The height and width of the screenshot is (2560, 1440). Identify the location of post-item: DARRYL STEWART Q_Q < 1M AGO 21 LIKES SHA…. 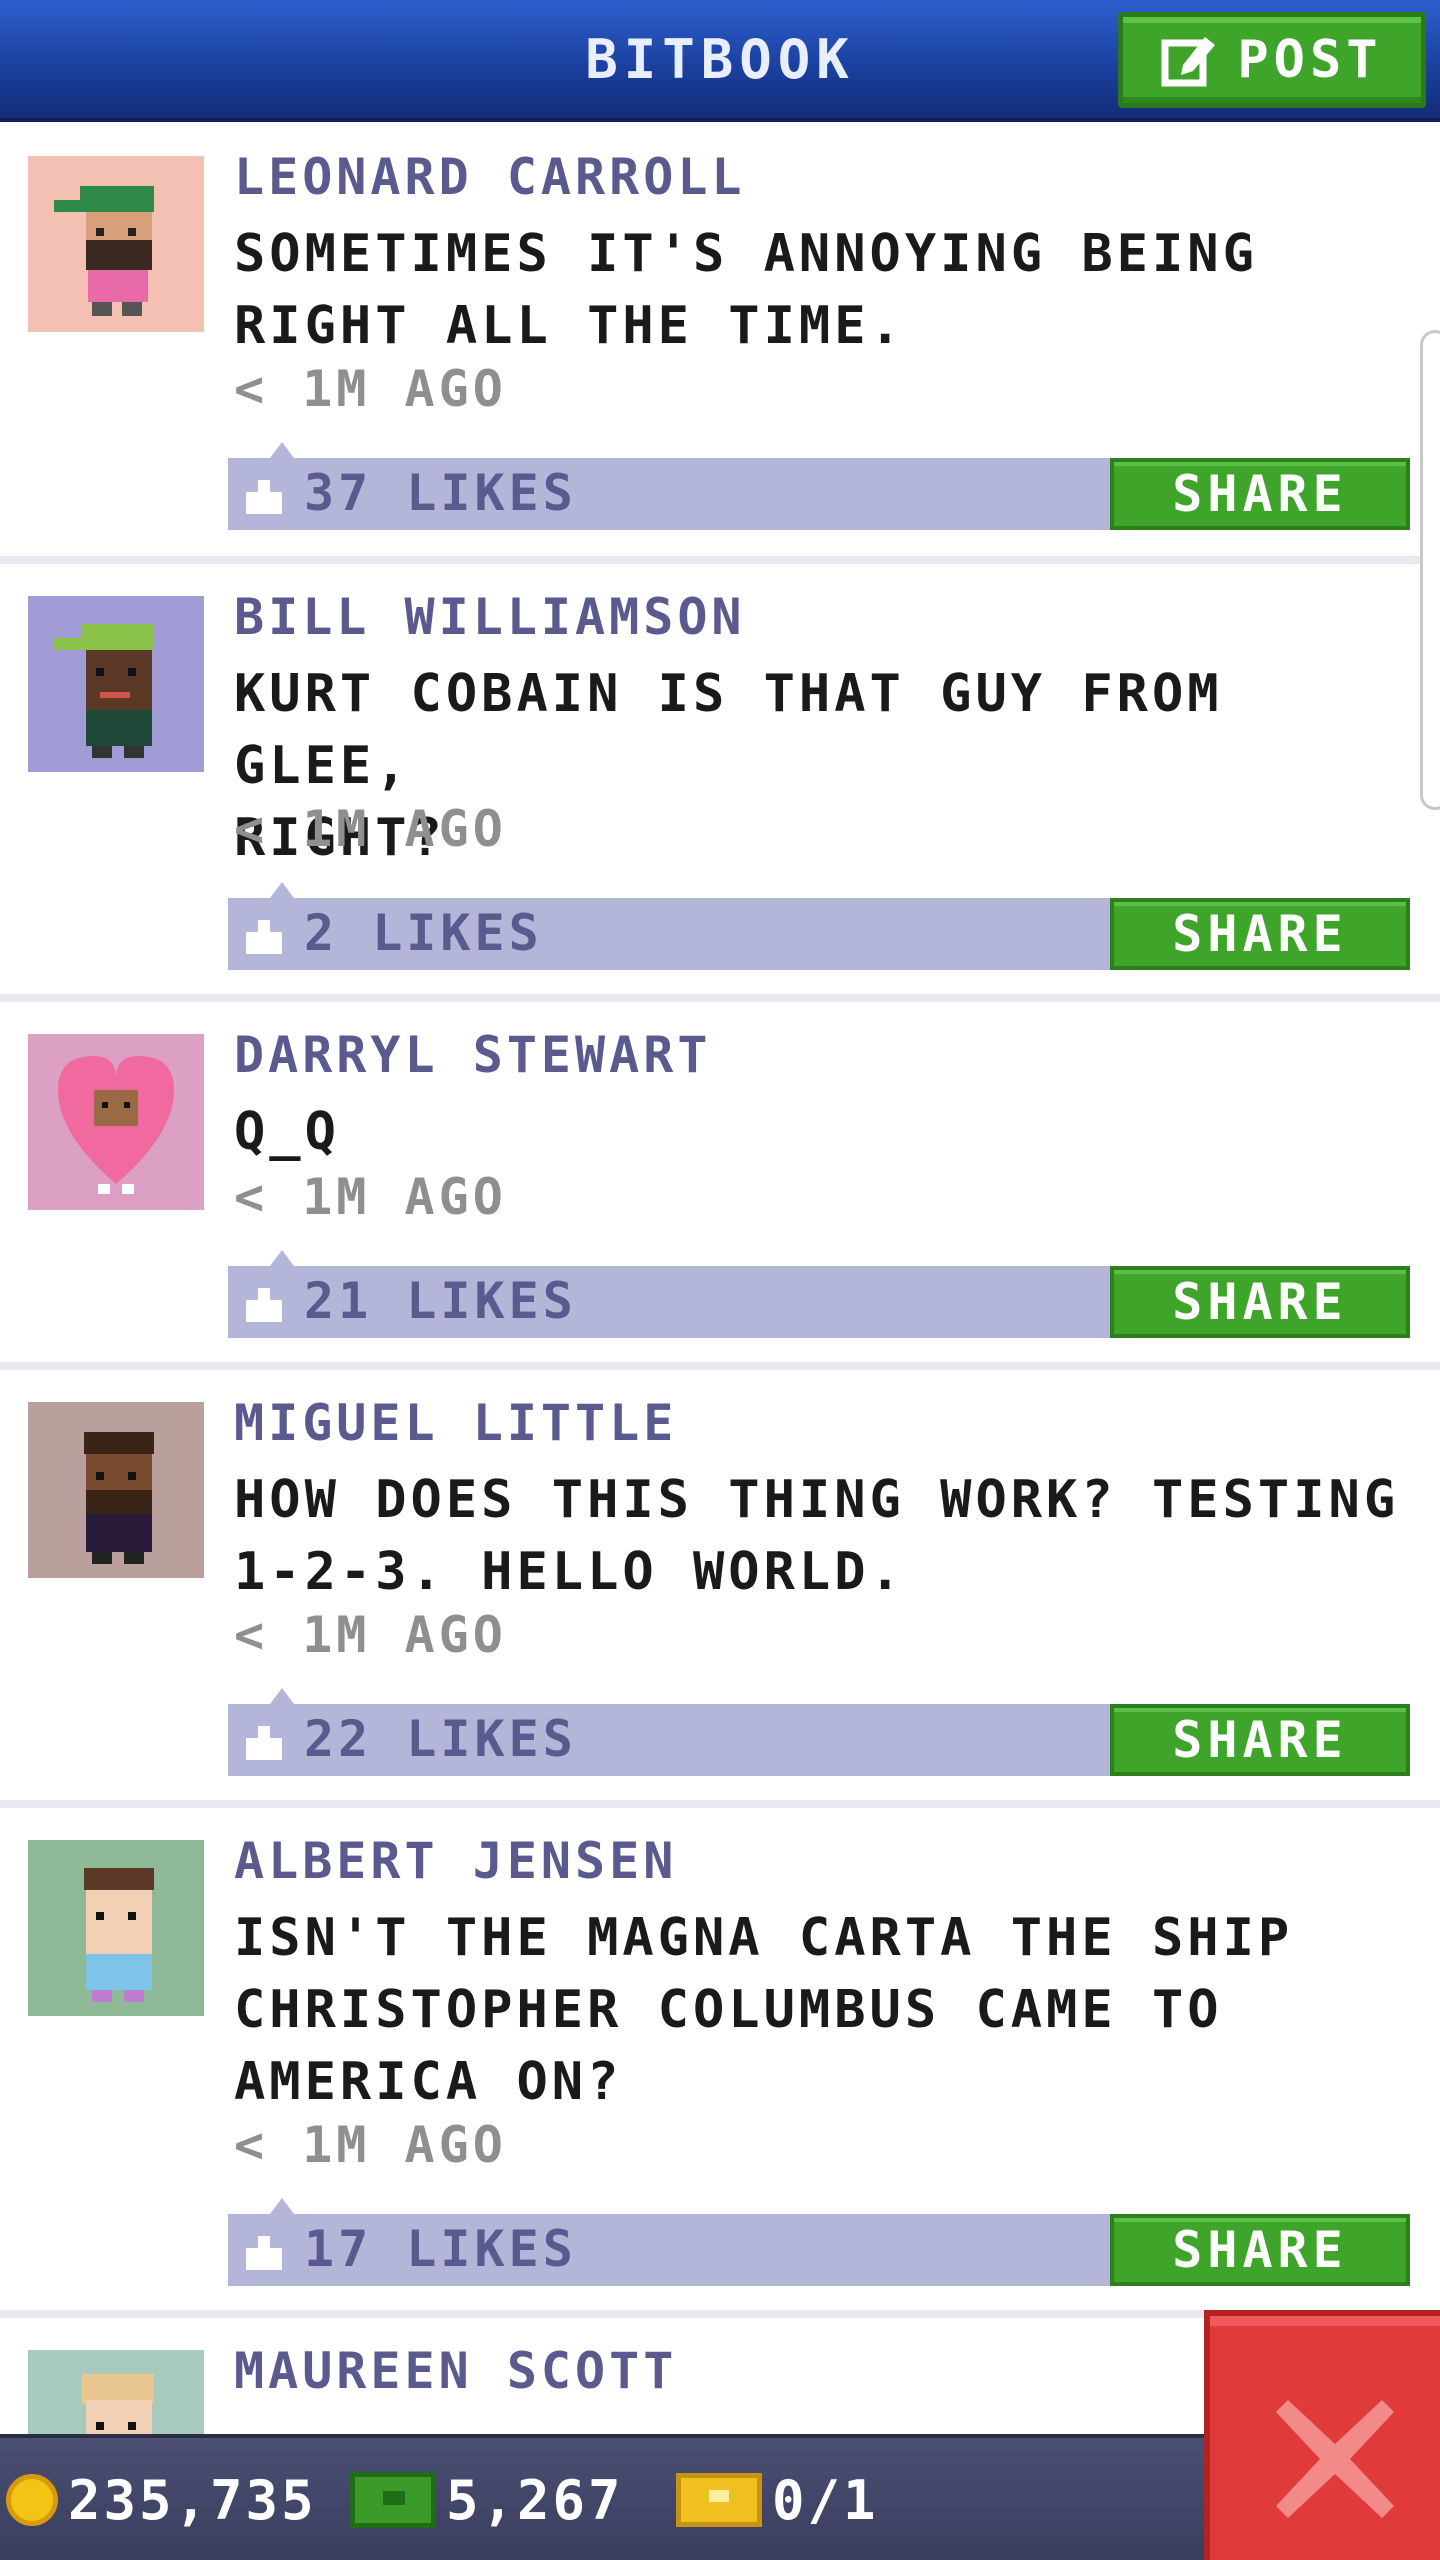
(720, 1186).